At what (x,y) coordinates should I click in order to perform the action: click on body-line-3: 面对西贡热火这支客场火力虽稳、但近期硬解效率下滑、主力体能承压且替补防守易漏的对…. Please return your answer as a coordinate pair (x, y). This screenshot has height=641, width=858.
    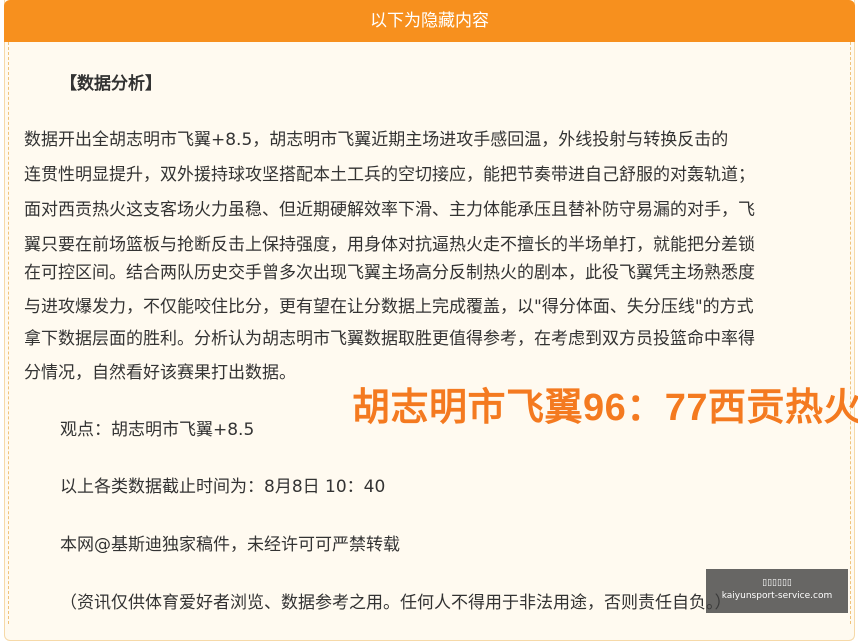
    Looking at the image, I should click on (389, 210).